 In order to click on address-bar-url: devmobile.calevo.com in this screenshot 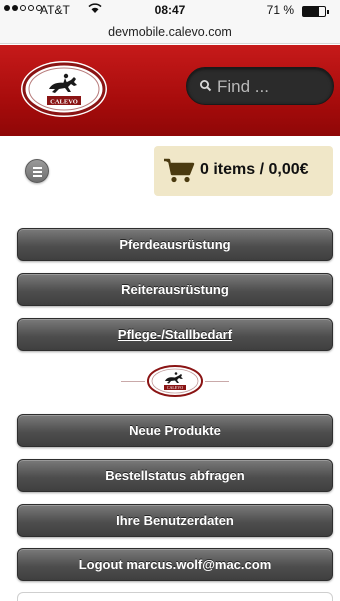, I will do `click(170, 32)`.